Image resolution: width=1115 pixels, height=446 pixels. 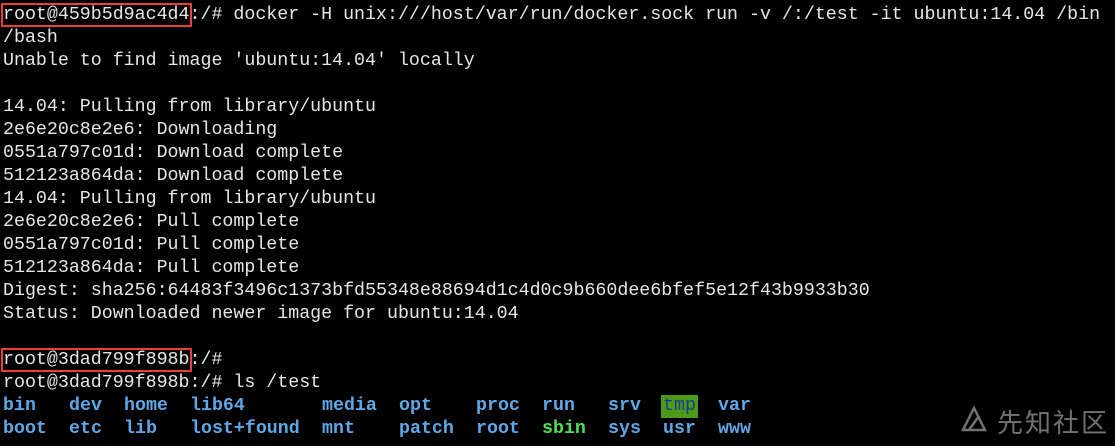 What do you see at coordinates (85, 406) in the screenshot?
I see `ls-entry-dev: dev` at bounding box center [85, 406].